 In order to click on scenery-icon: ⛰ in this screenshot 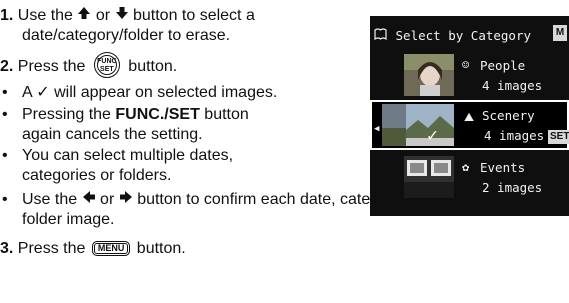, I will do `click(469, 117)`.